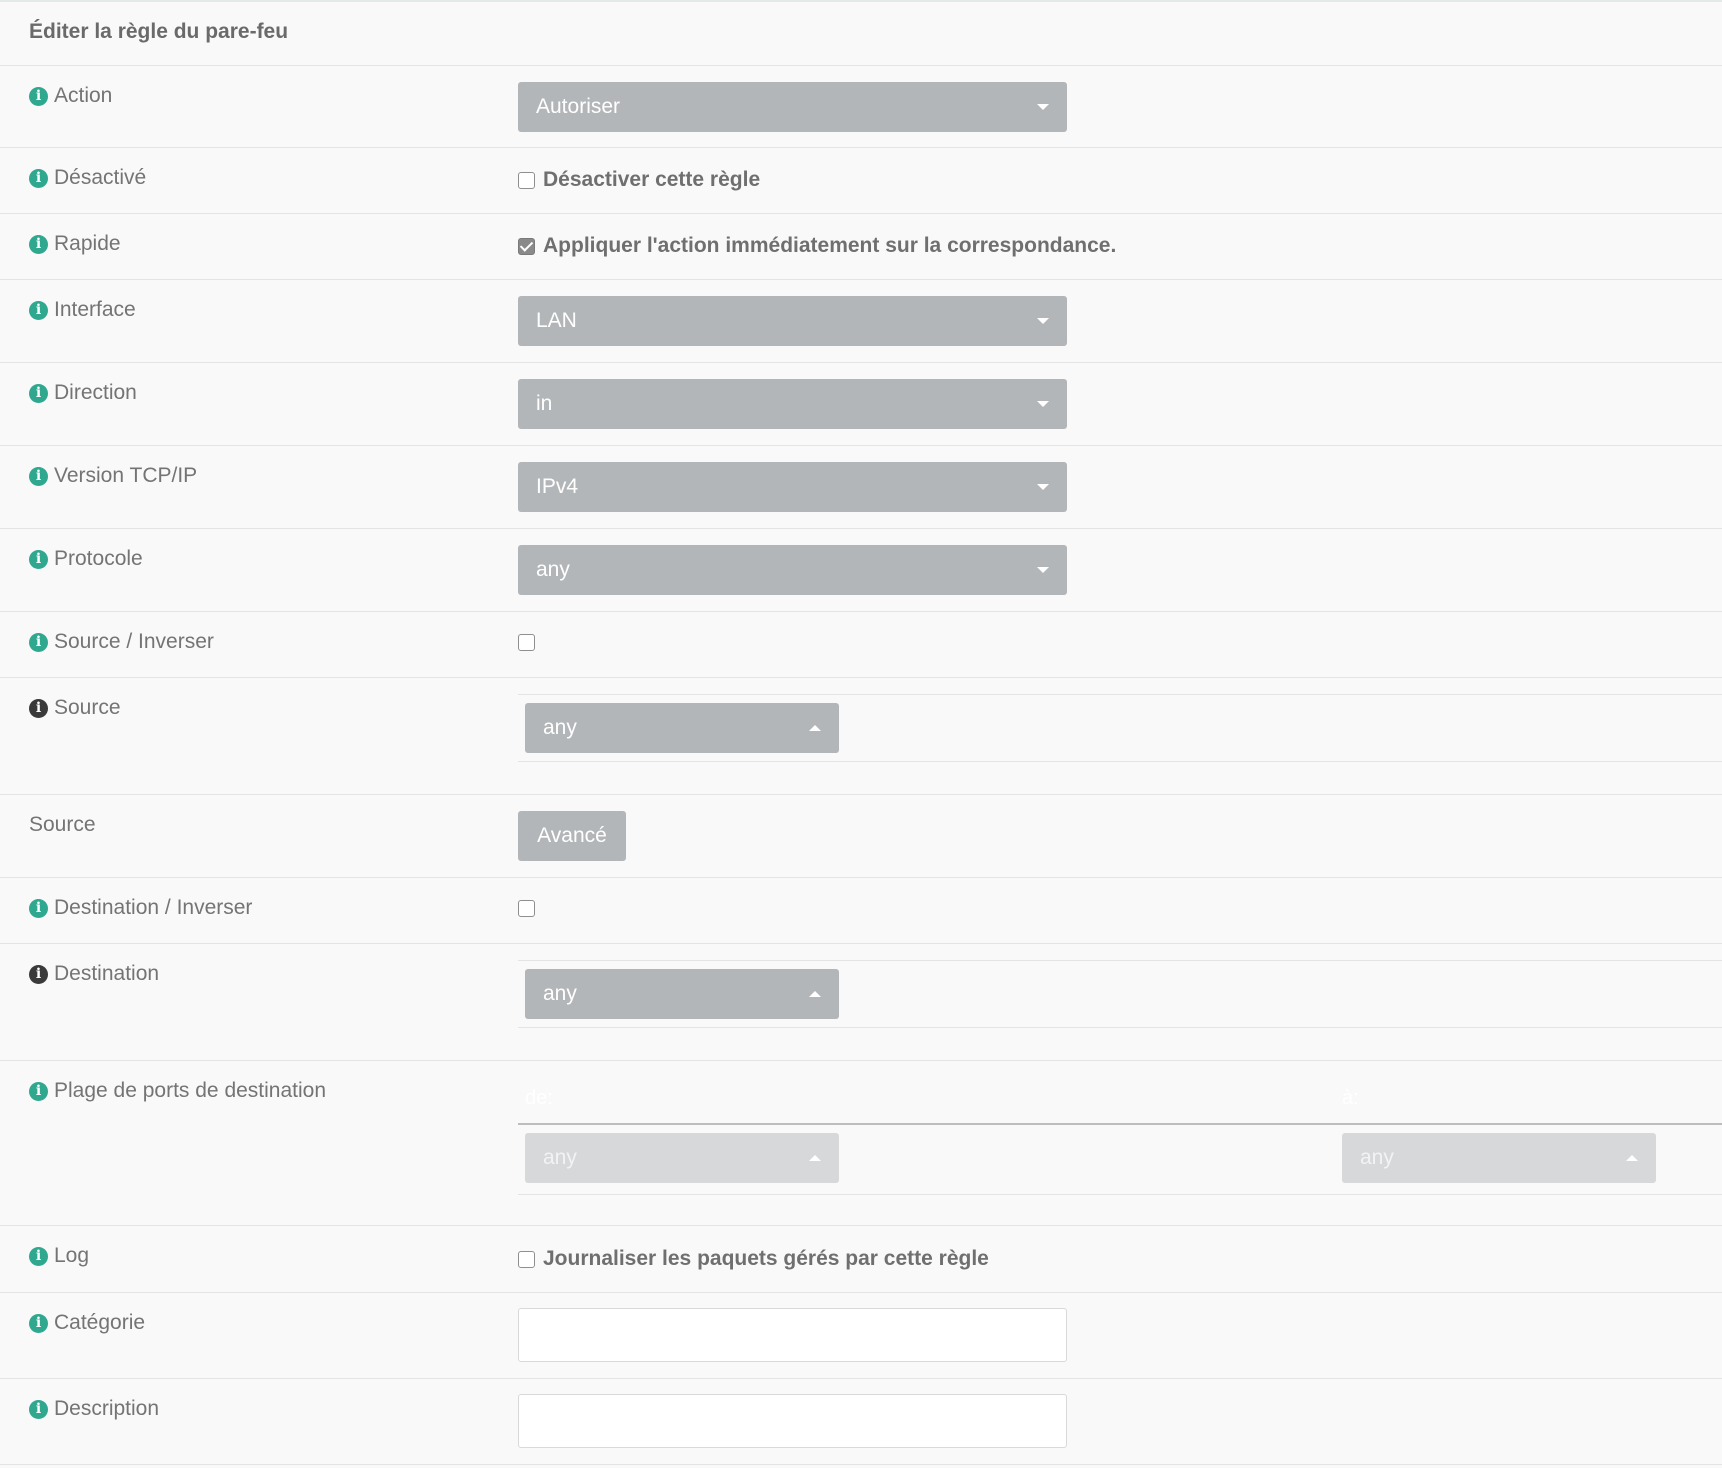 The image size is (1722, 1468). What do you see at coordinates (792, 404) in the screenshot?
I see `direction-select: in` at bounding box center [792, 404].